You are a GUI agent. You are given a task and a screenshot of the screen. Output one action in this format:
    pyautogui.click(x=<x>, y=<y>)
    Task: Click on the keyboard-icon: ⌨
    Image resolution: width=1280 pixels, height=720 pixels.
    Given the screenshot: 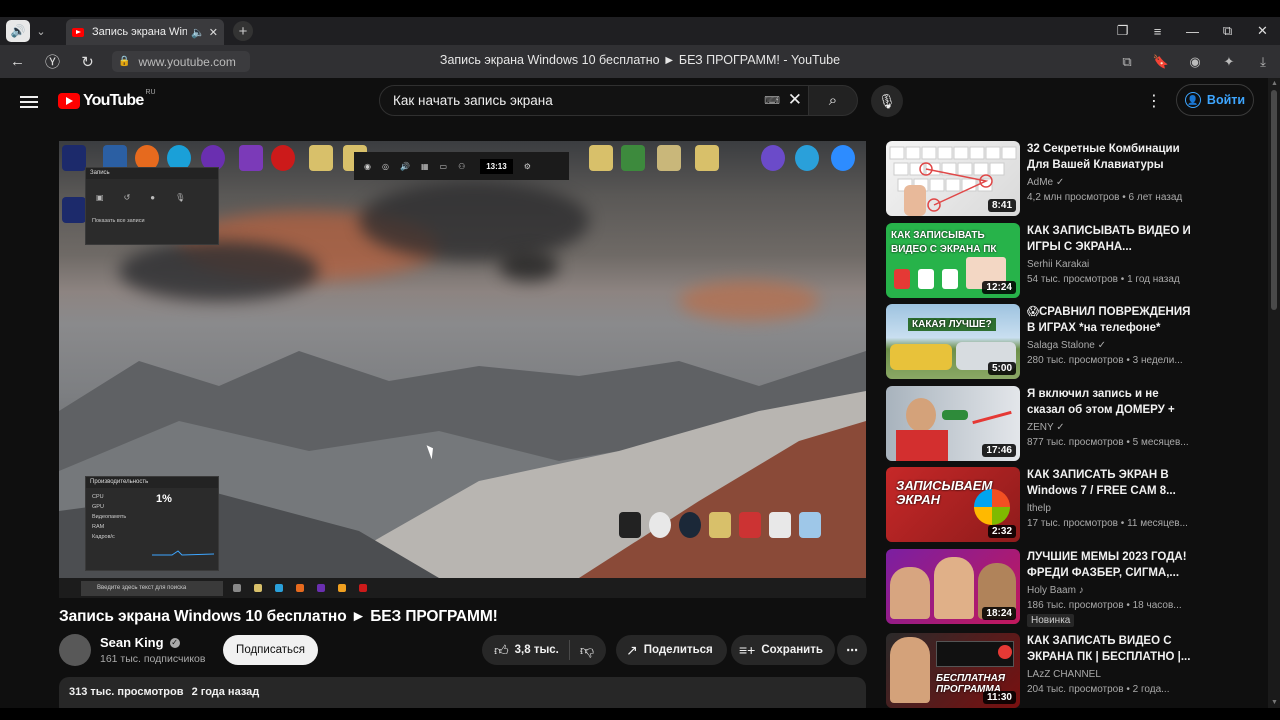 What is the action you would take?
    pyautogui.click(x=772, y=100)
    